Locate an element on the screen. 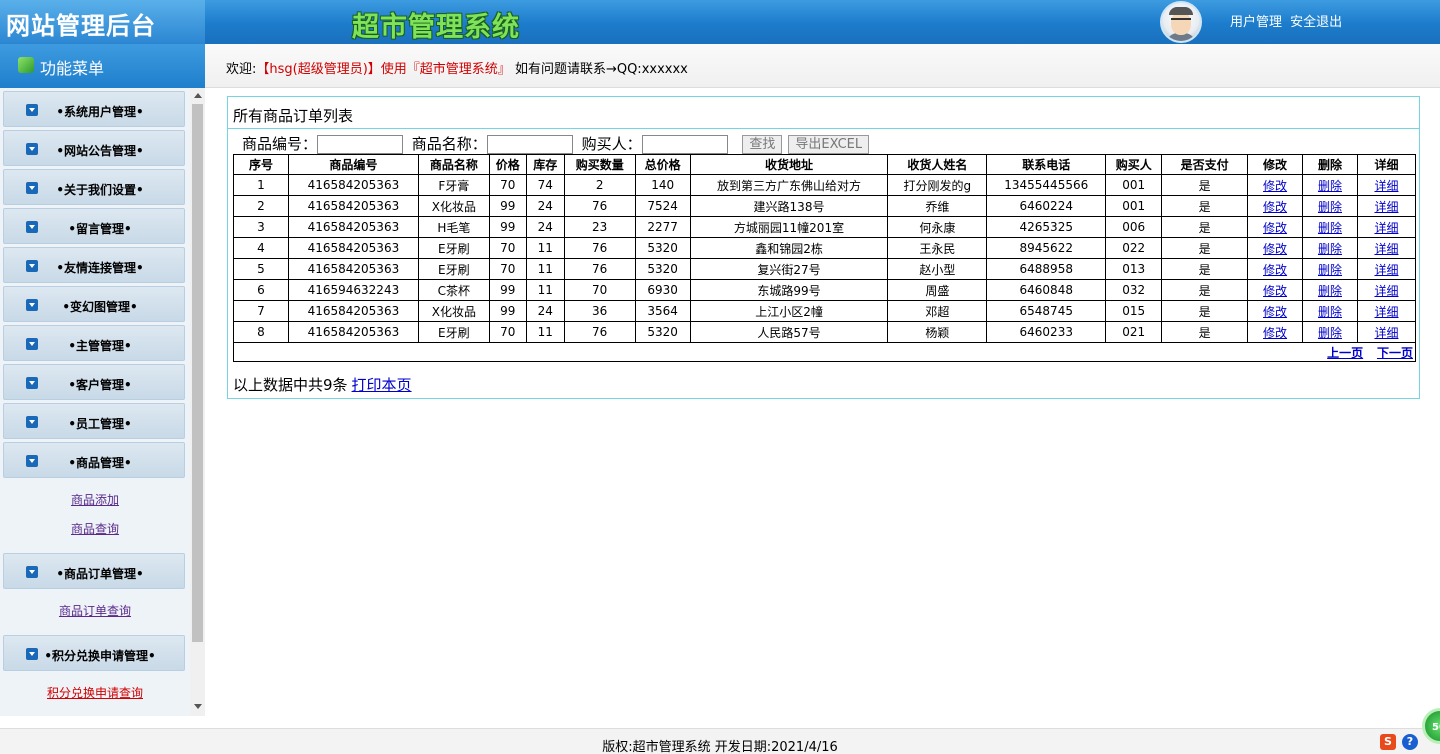  menu-item-points-exchange: •积分兑换申请管理• is located at coordinates (94, 653).